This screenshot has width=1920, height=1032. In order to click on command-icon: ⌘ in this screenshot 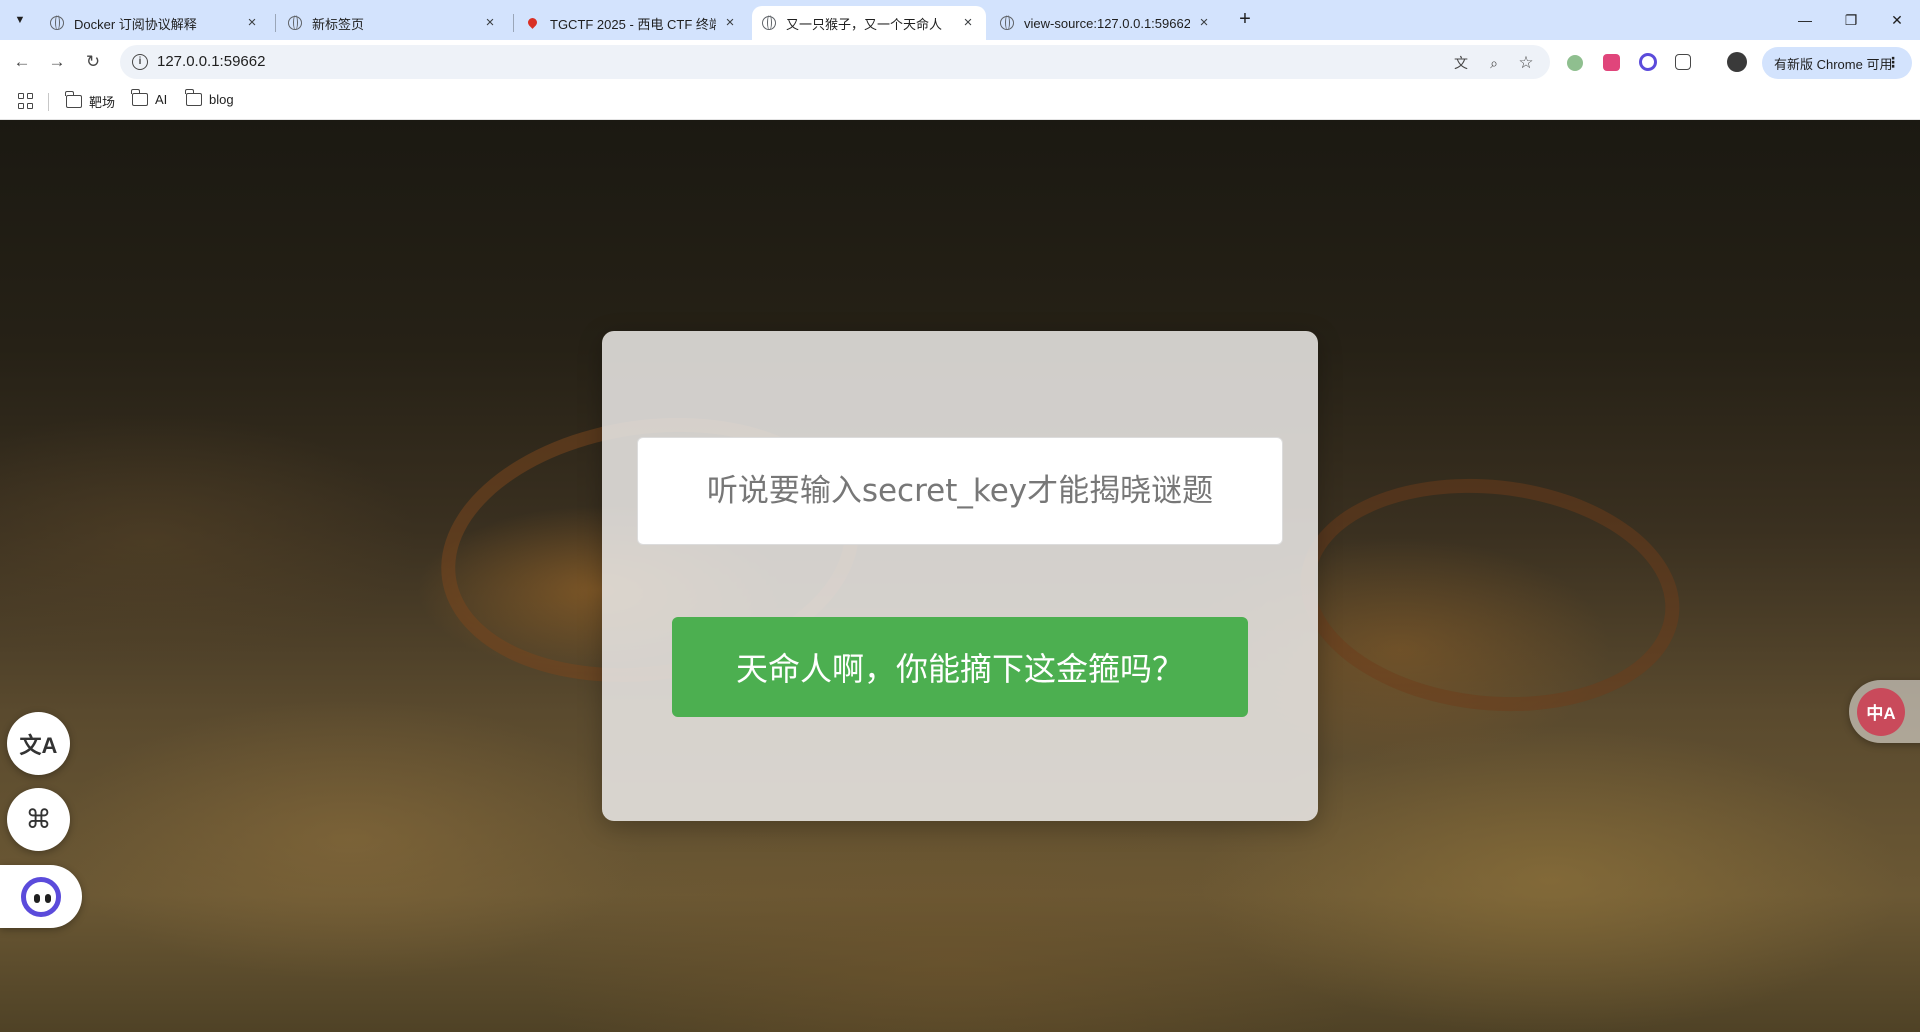, I will do `click(38, 819)`.